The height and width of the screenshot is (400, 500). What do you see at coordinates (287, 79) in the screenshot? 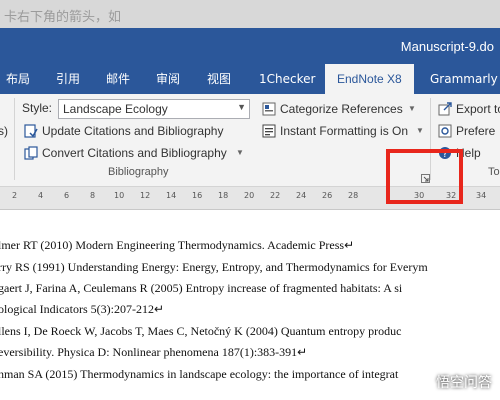
I see `tab-1checker: 1Checker` at bounding box center [287, 79].